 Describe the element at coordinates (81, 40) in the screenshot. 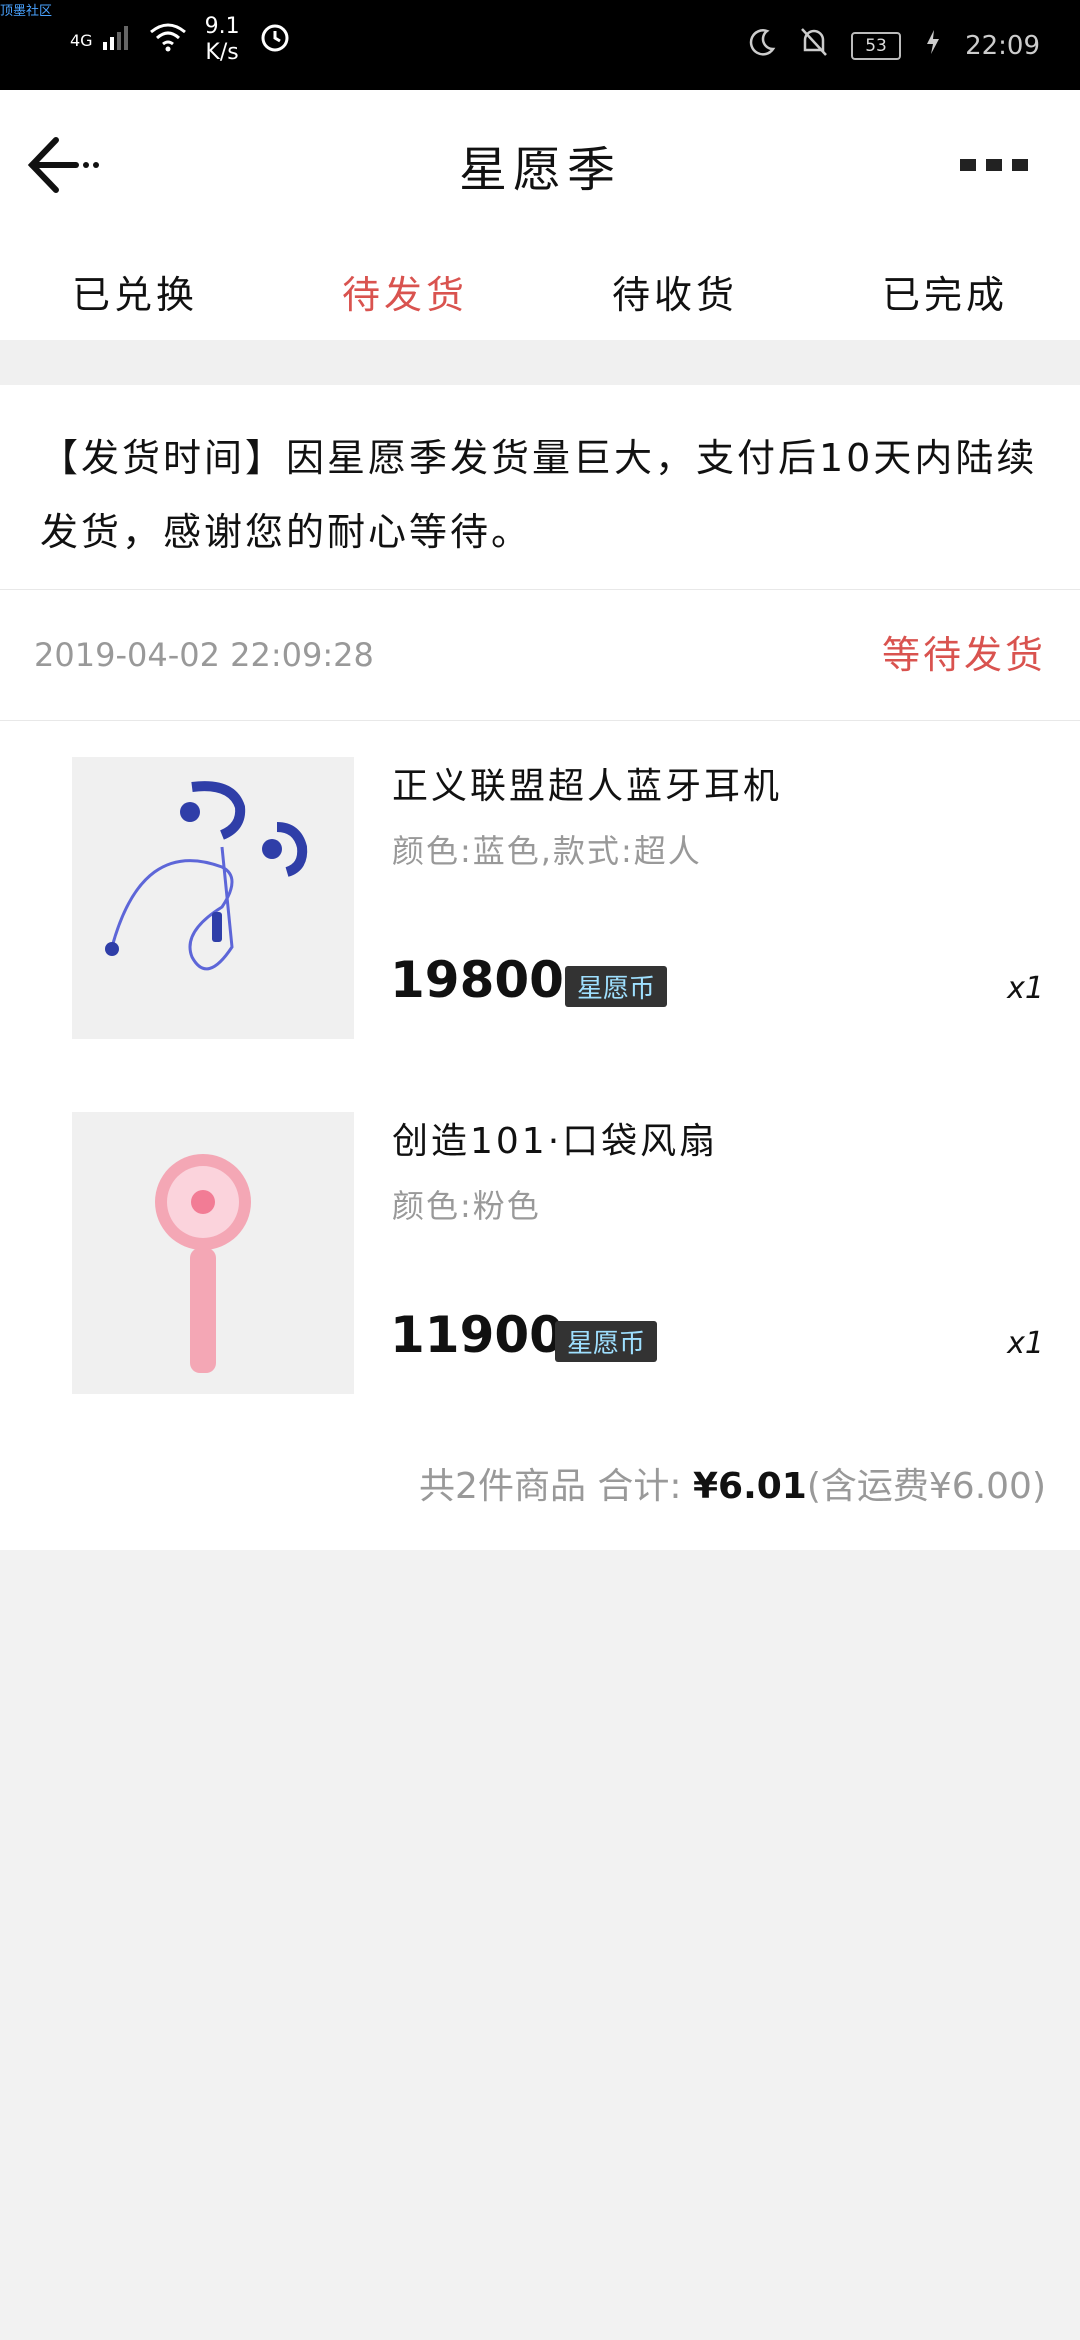

I see `network-type: 4G` at that location.